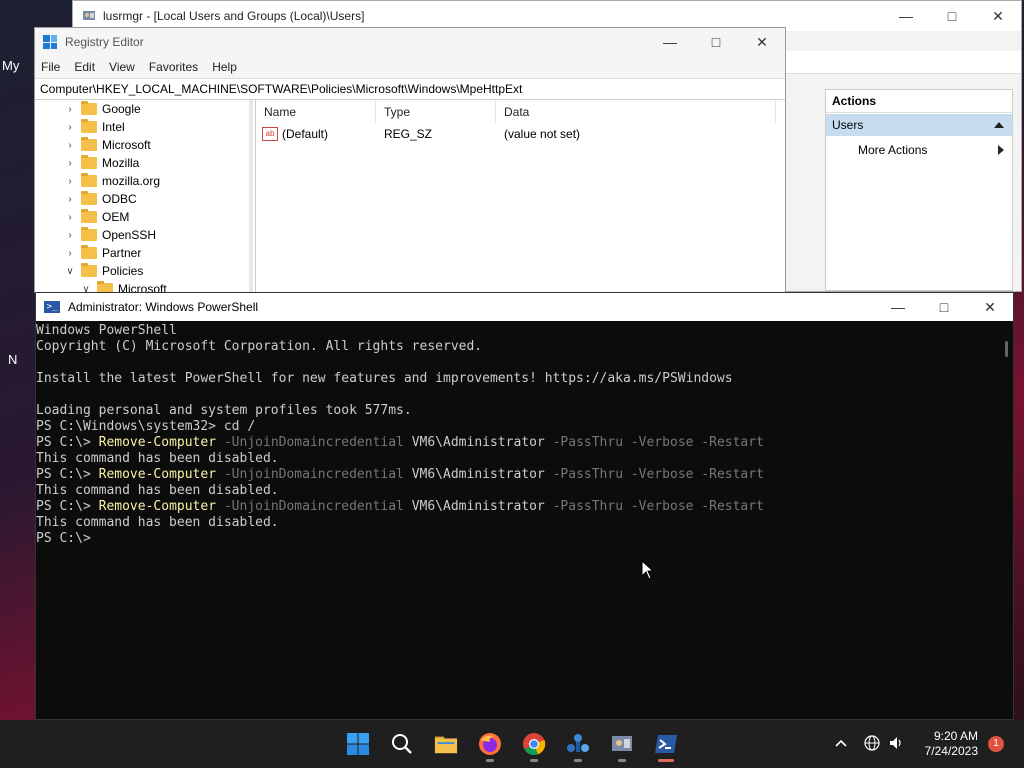  Describe the element at coordinates (122, 67) in the screenshot. I see `menu-view: View` at that location.